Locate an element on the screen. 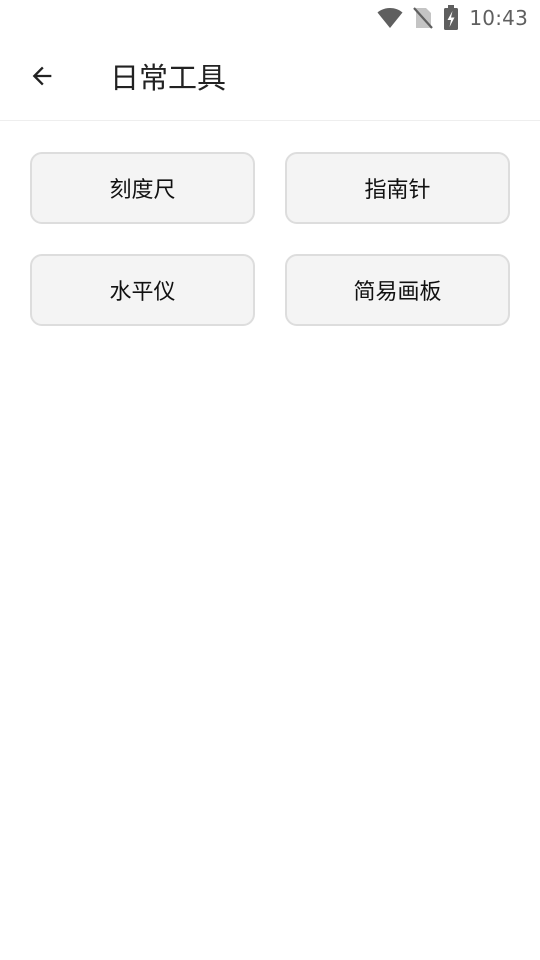 The width and height of the screenshot is (540, 960). status-icons: 10:43 is located at coordinates (452, 18).